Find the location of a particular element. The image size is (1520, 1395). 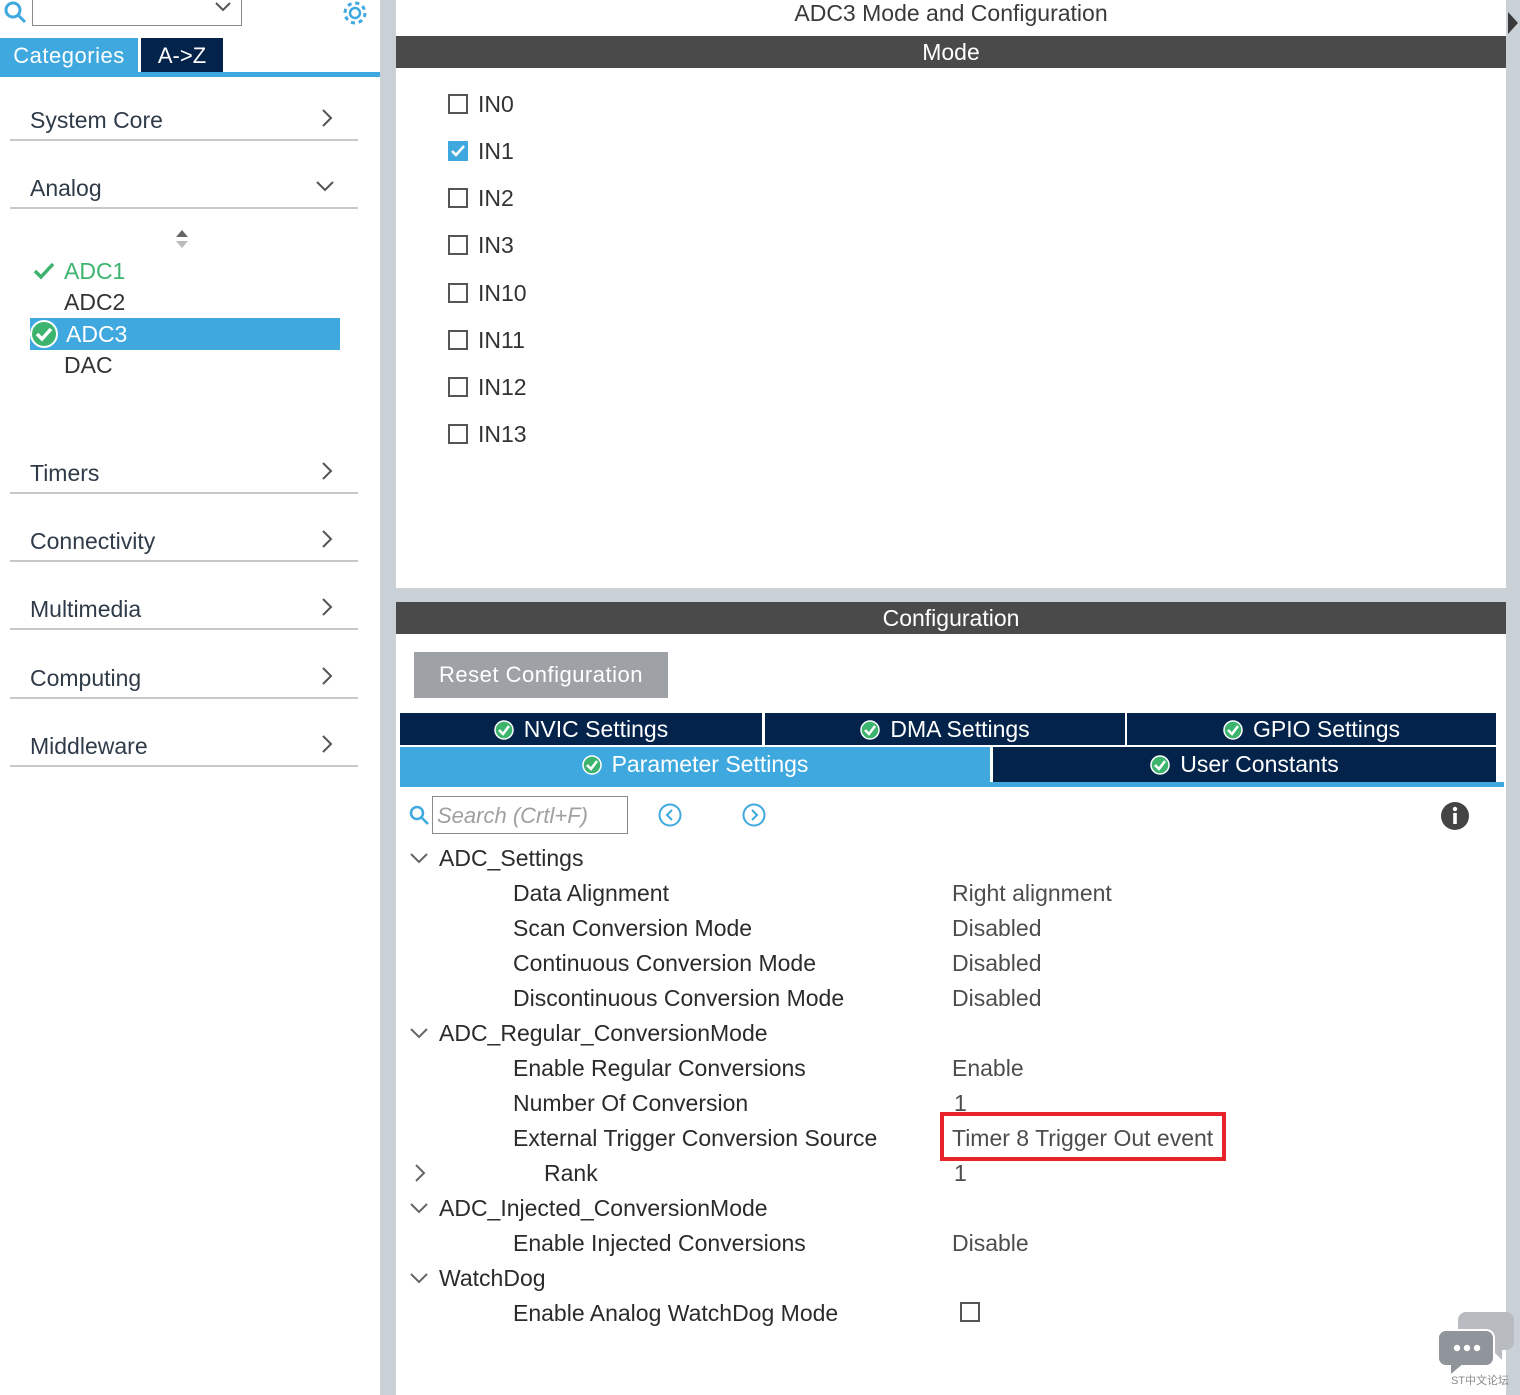

category-label: Middleware is located at coordinates (89, 746).